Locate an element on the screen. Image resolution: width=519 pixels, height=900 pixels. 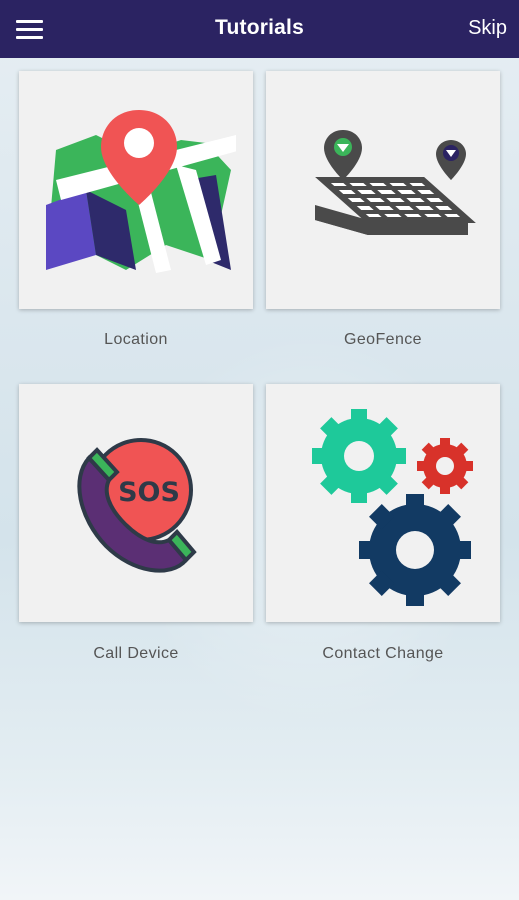
skip-button: Skip is located at coordinates (487, 28).